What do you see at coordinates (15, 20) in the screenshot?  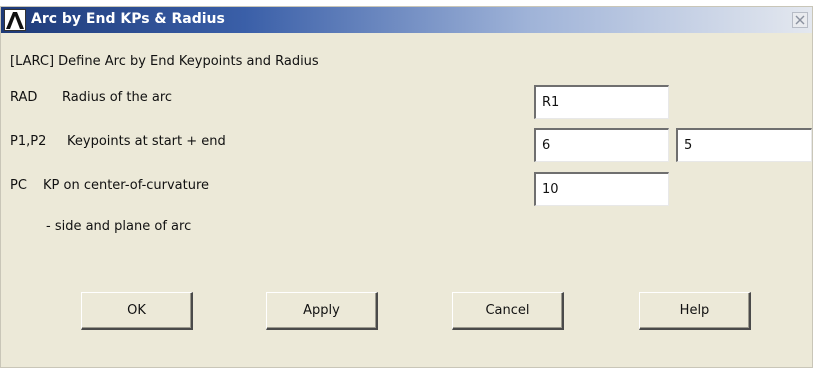 I see `ansys-logo-icon` at bounding box center [15, 20].